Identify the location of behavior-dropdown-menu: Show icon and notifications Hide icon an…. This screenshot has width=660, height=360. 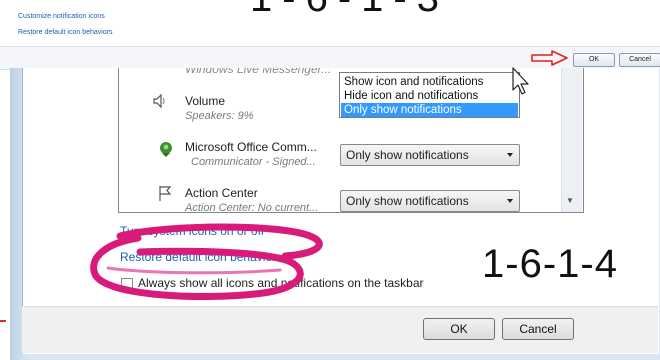
(429, 95).